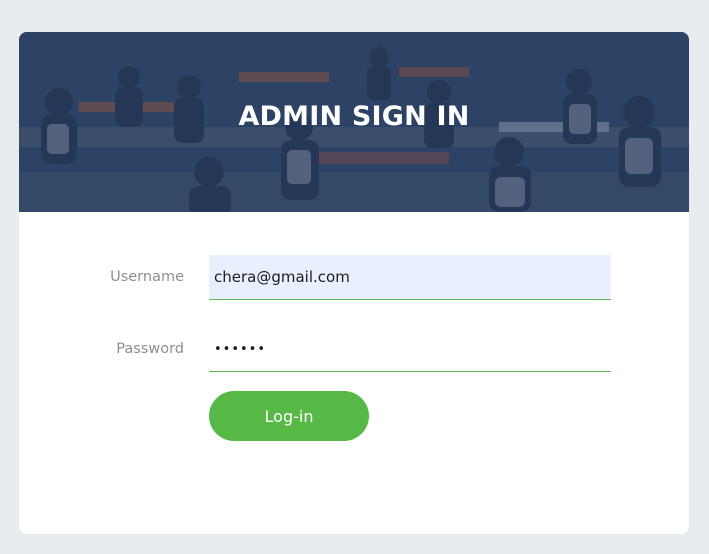  I want to click on password-row: Password, so click(354, 350).